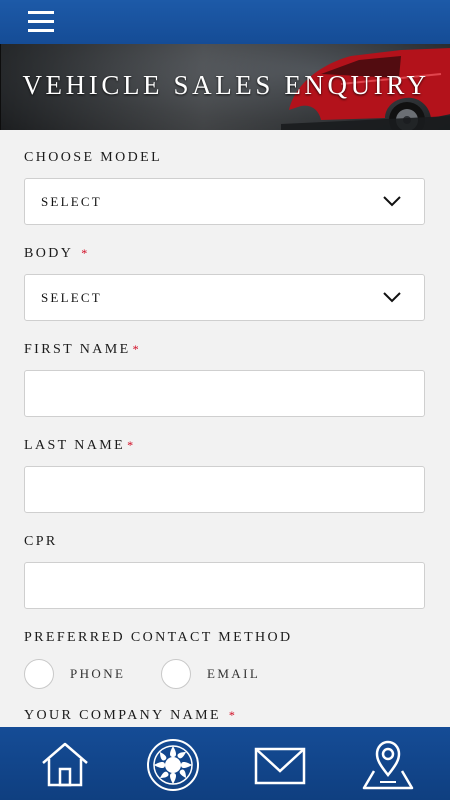 The height and width of the screenshot is (800, 450). Describe the element at coordinates (65, 765) in the screenshot. I see `home-icon` at that location.